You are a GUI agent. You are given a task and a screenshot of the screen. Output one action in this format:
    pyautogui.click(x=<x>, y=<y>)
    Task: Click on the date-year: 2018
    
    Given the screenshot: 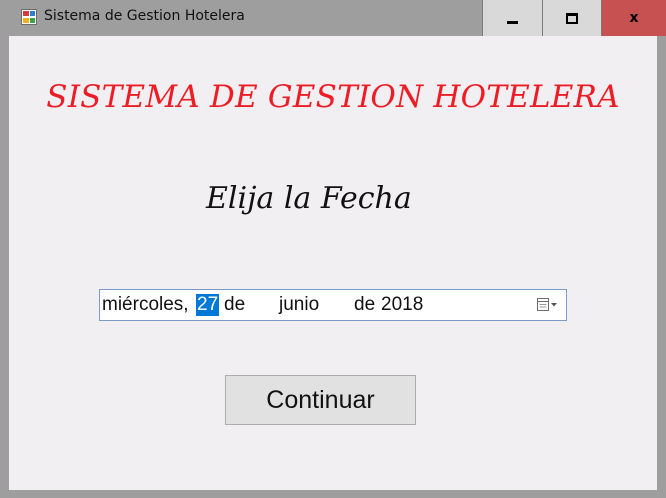 What is the action you would take?
    pyautogui.click(x=402, y=305)
    